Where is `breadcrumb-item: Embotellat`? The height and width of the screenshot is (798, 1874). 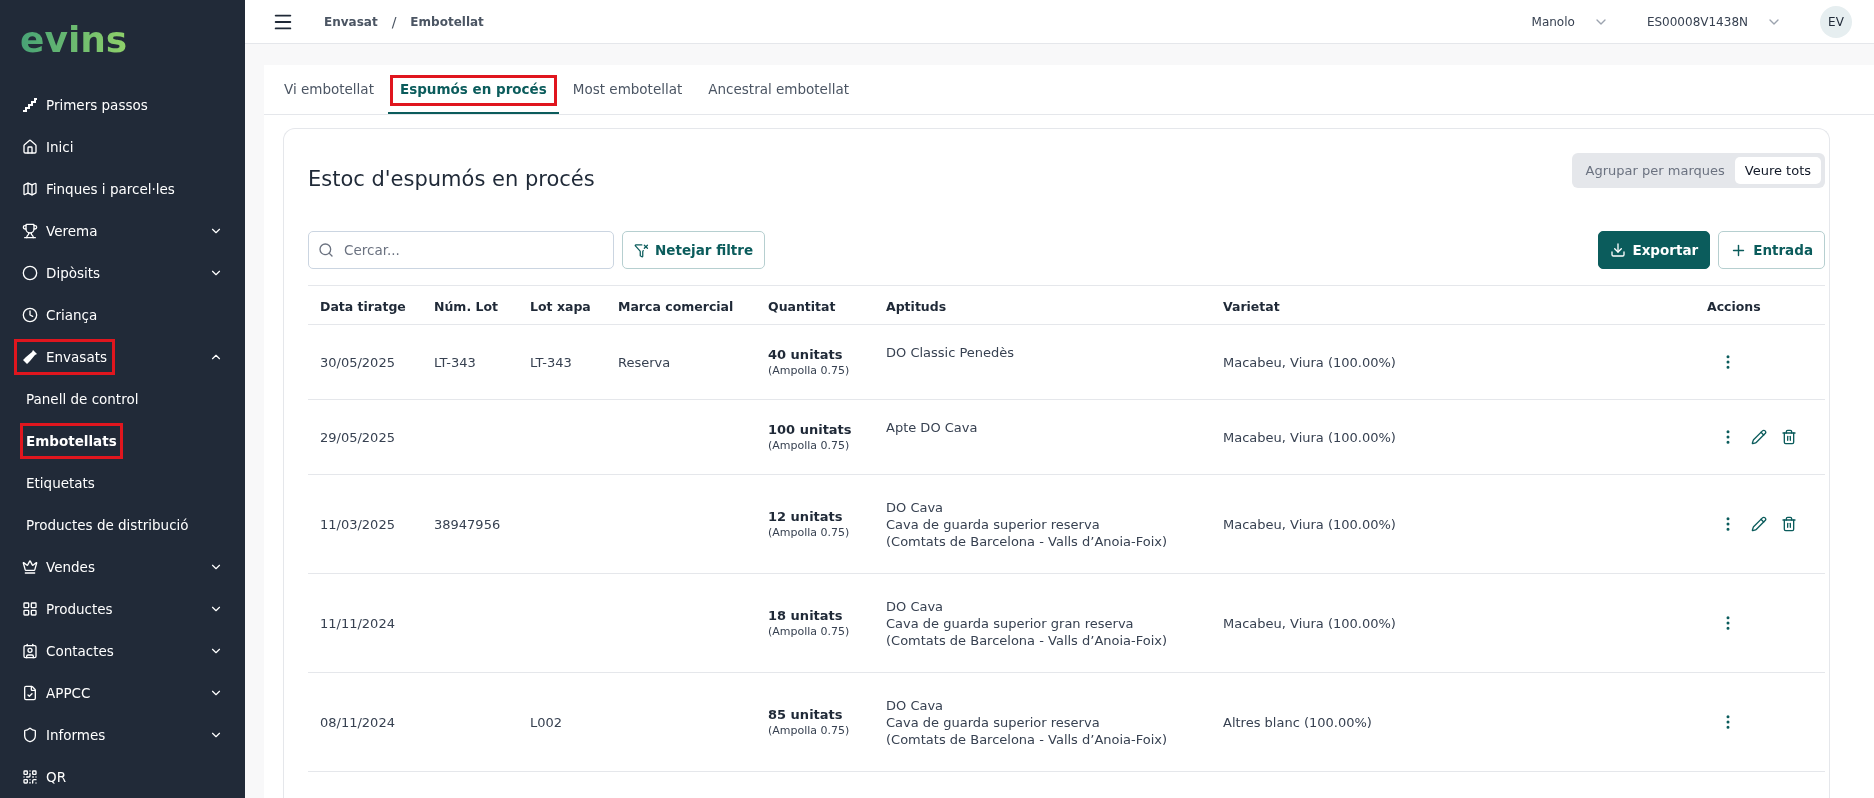 breadcrumb-item: Embotellat is located at coordinates (447, 21).